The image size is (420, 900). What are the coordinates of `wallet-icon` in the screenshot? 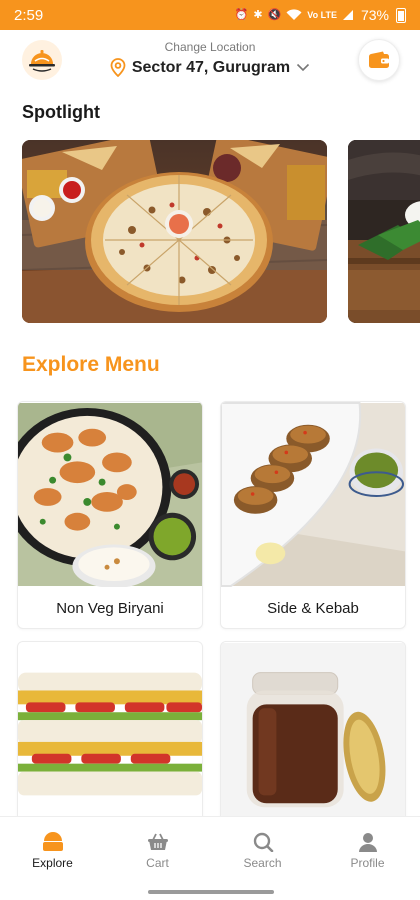 It's located at (379, 59).